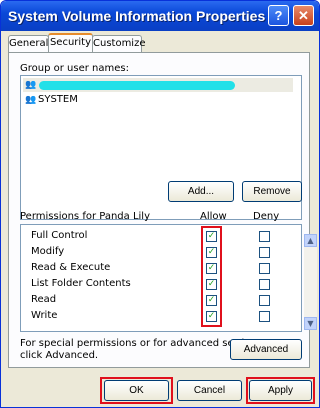 The height and width of the screenshot is (408, 320). What do you see at coordinates (155, 237) in the screenshot?
I see `permission-row: Full Control ✓` at bounding box center [155, 237].